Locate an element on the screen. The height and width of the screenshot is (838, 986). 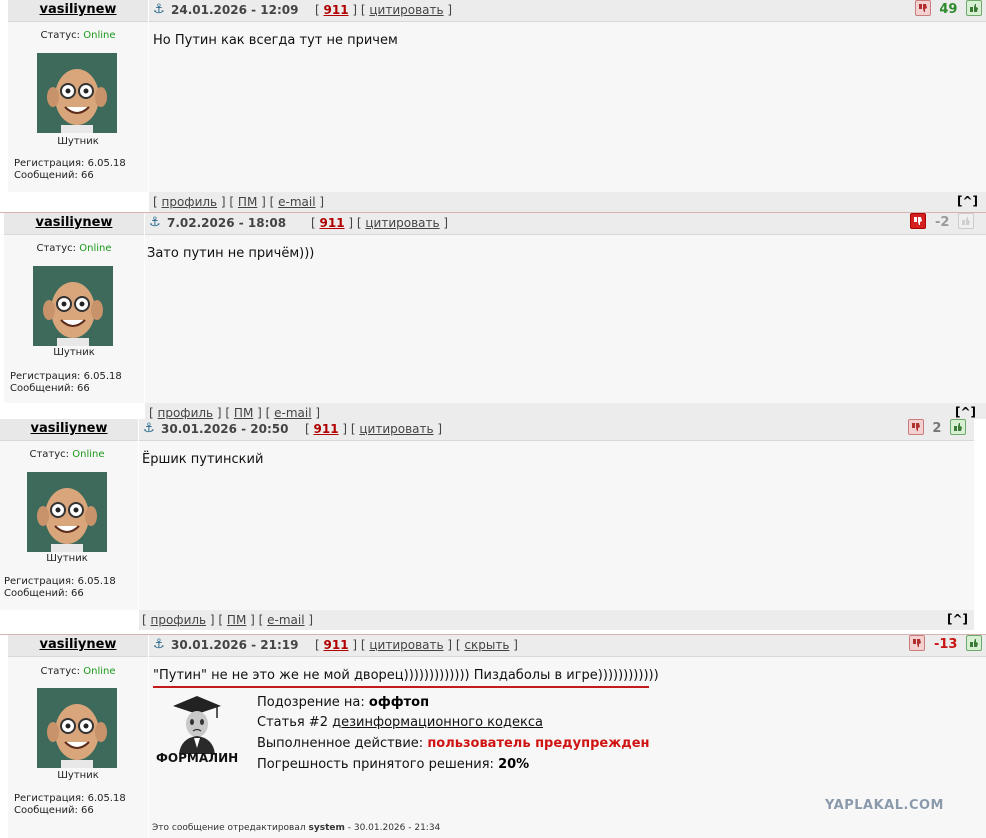
post-links: [ 911 ] [ цитировать ] [ скрыть ] is located at coordinates (416, 645).